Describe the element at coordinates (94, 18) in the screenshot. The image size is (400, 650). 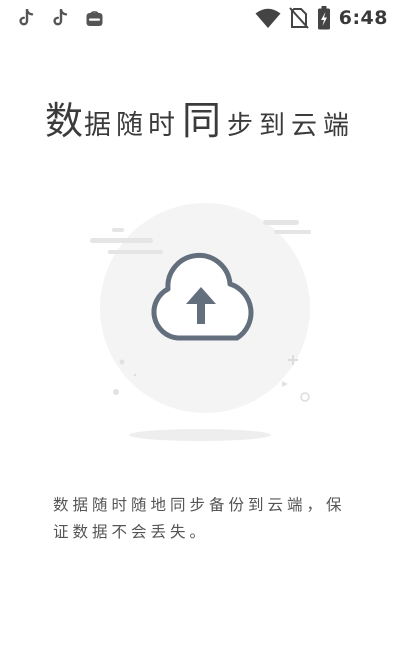
I see `app-store-icon` at that location.